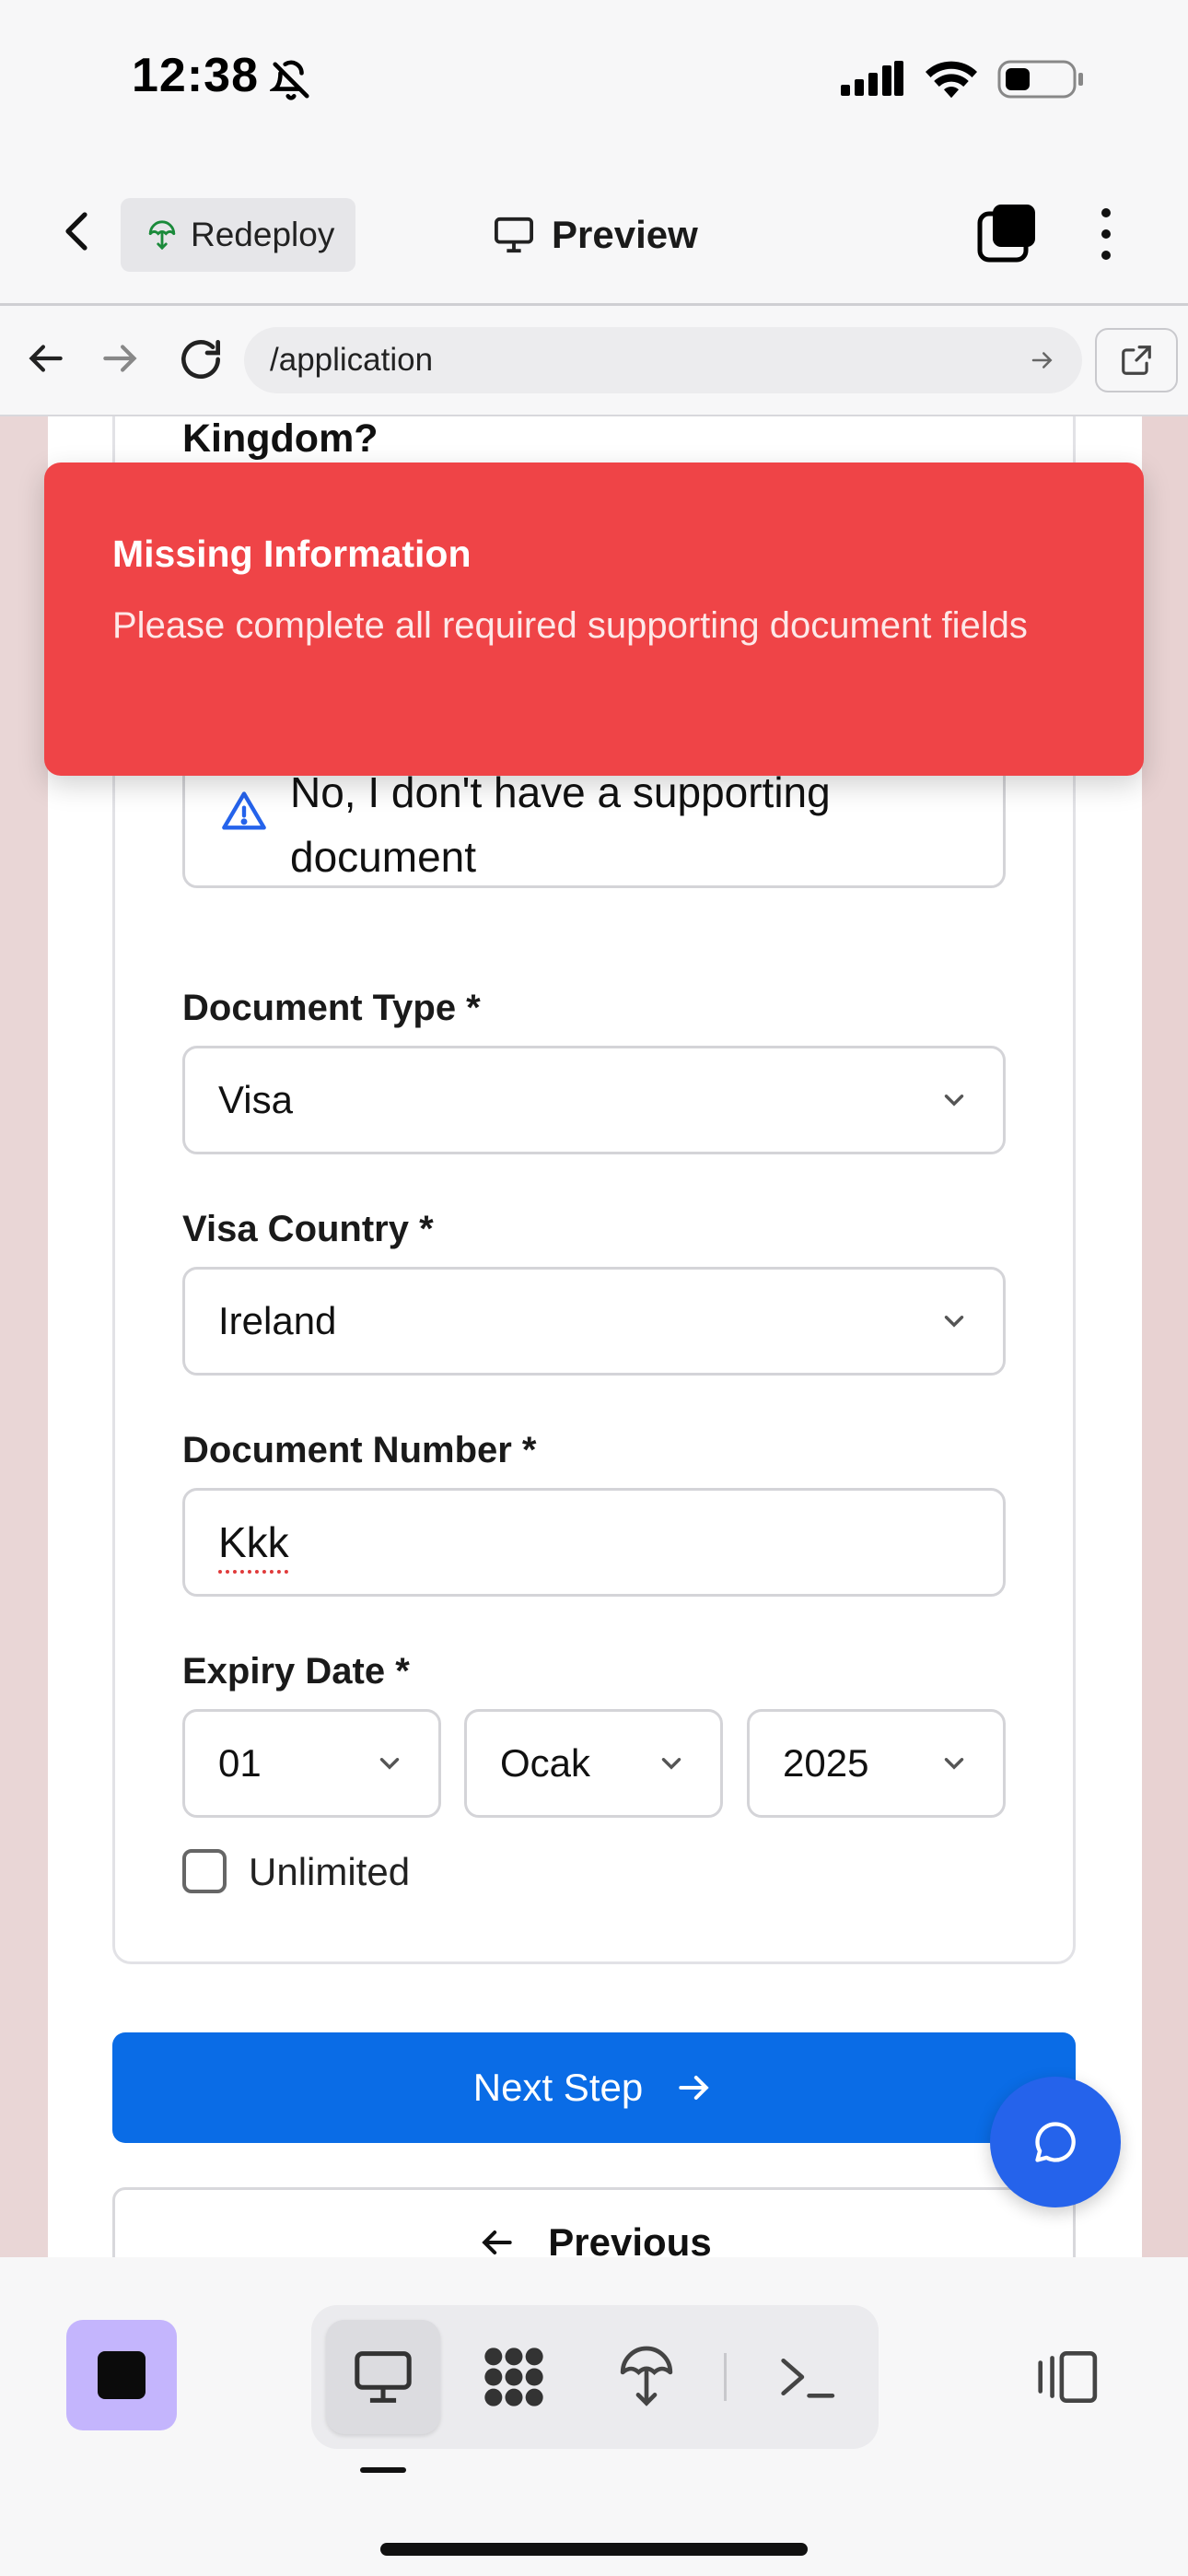 This screenshot has width=1188, height=2576. What do you see at coordinates (594, 80) in the screenshot?
I see `status-bar: 12:38` at bounding box center [594, 80].